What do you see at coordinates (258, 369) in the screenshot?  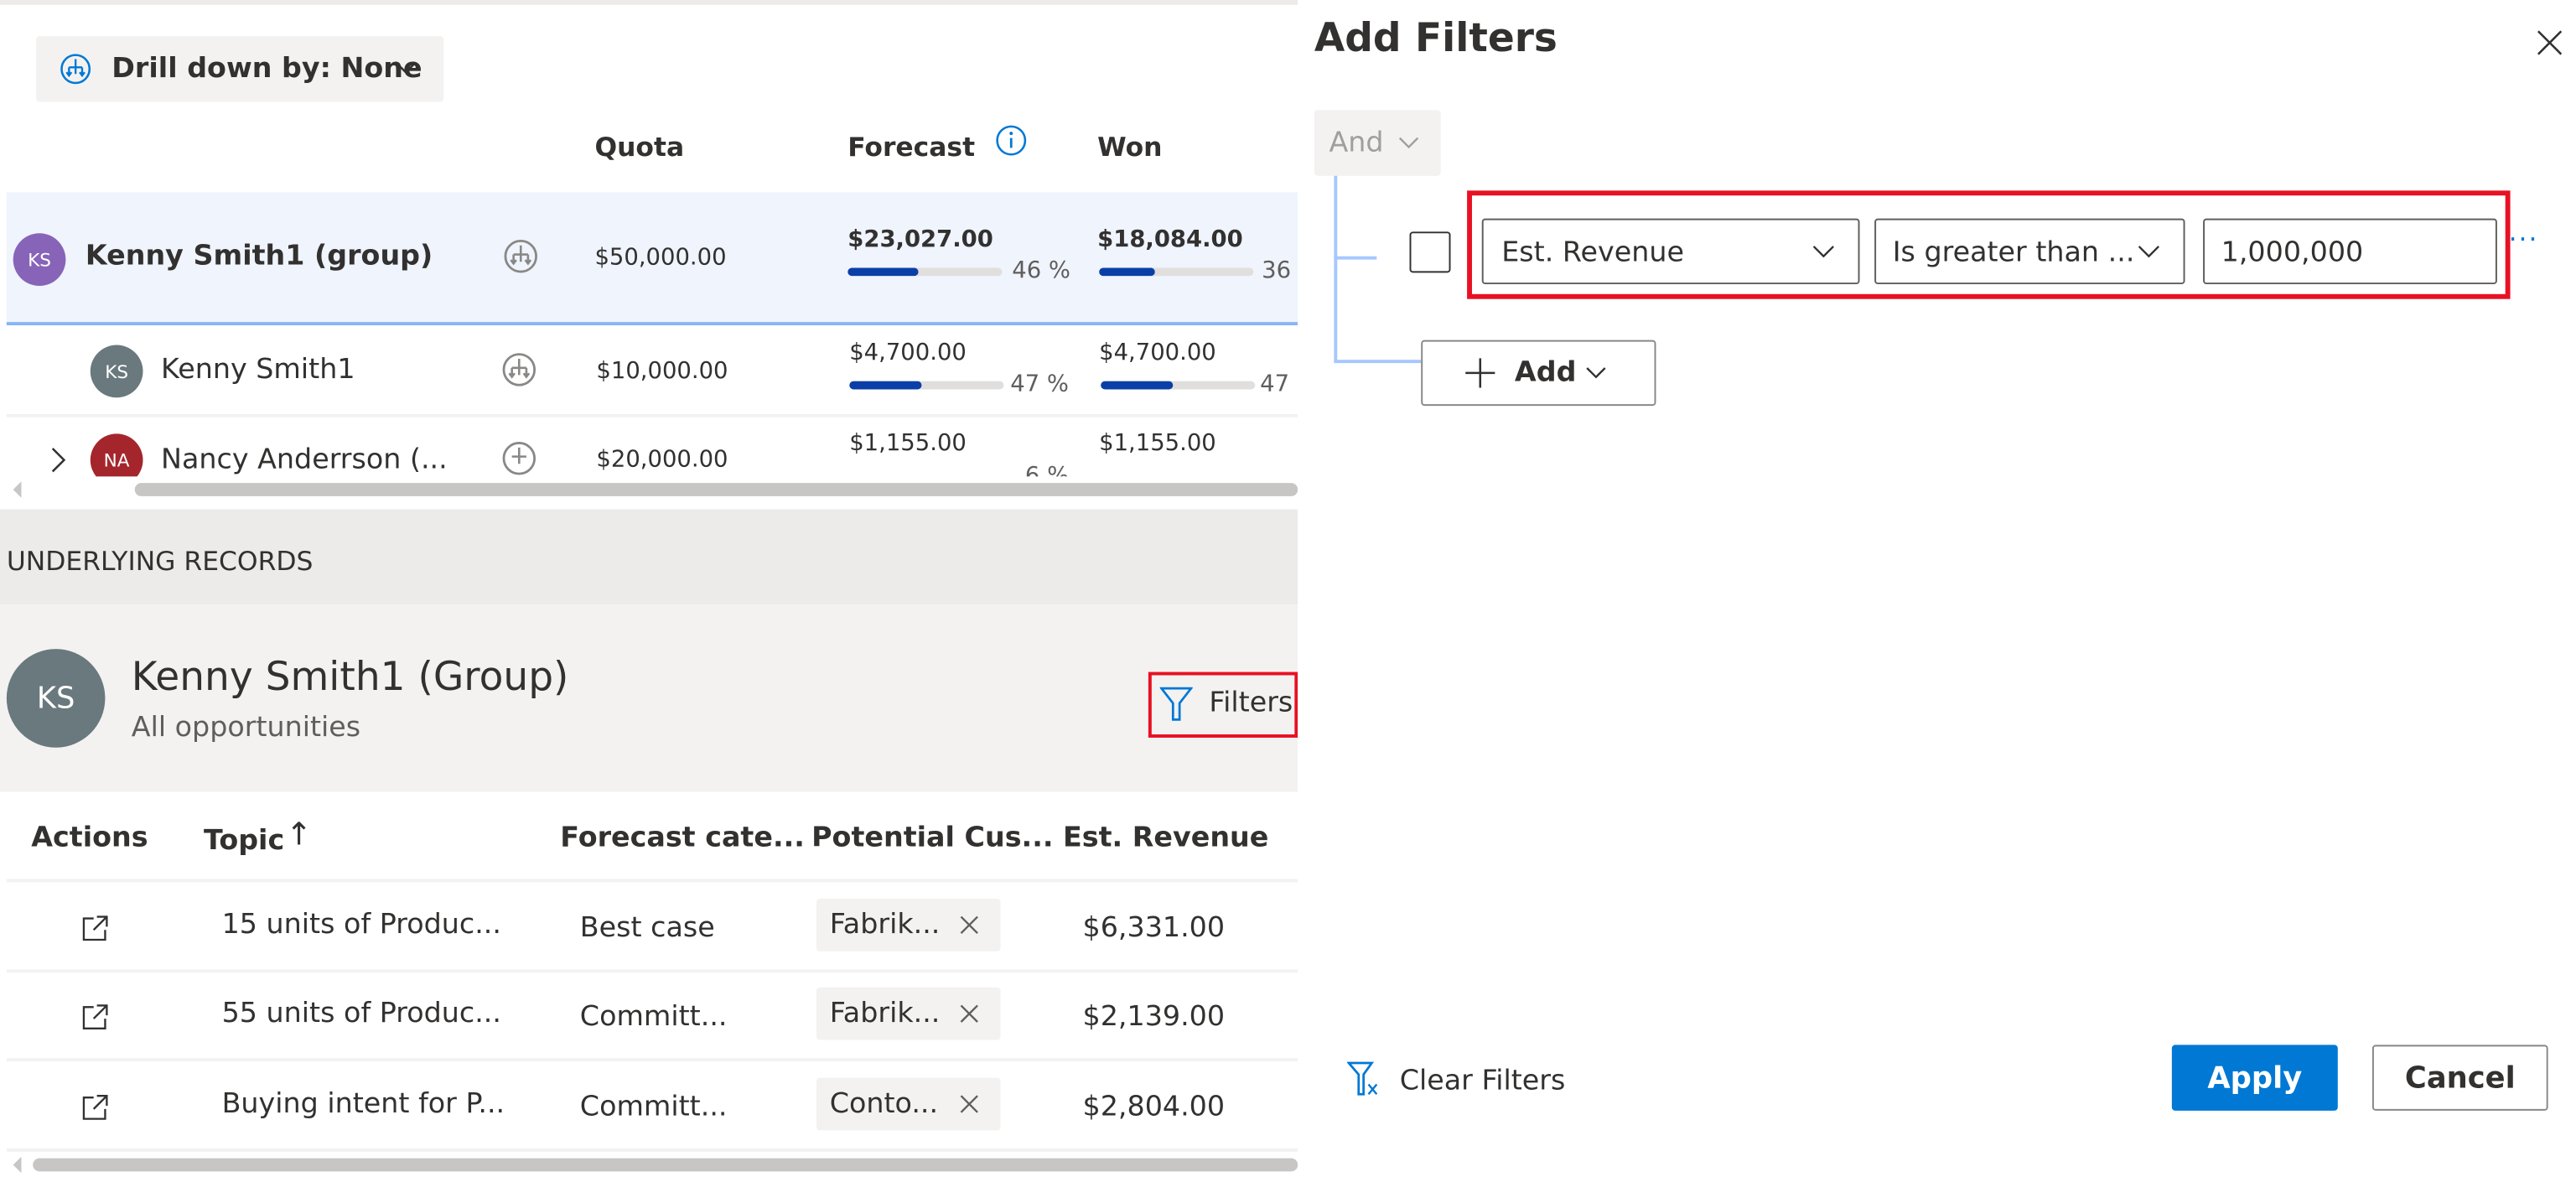 I see `row-name: Kenny Smith1` at bounding box center [258, 369].